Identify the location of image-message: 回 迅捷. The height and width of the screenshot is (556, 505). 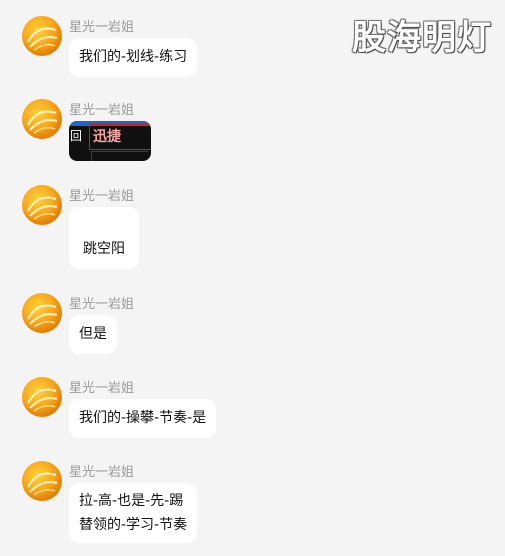
(110, 141).